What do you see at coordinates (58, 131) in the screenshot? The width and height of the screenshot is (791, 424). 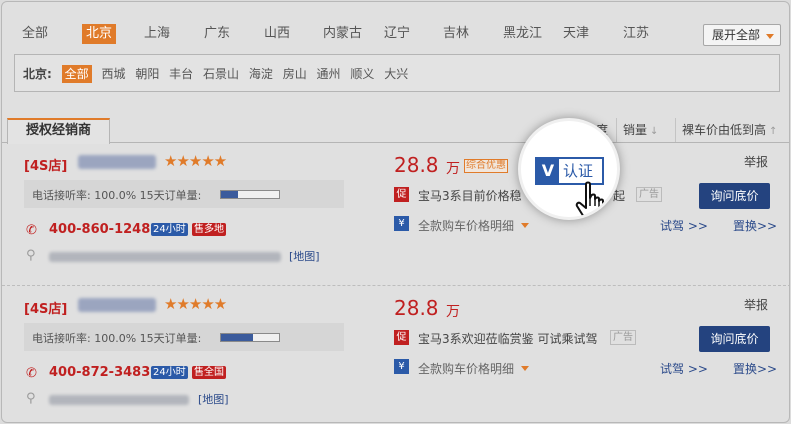 I see `tab-authorized-dealers: 授权经销商` at bounding box center [58, 131].